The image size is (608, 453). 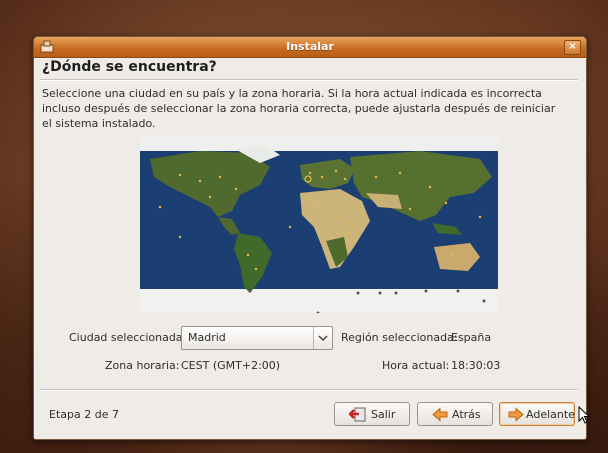 What do you see at coordinates (466, 414) in the screenshot?
I see `back-label: Atrás` at bounding box center [466, 414].